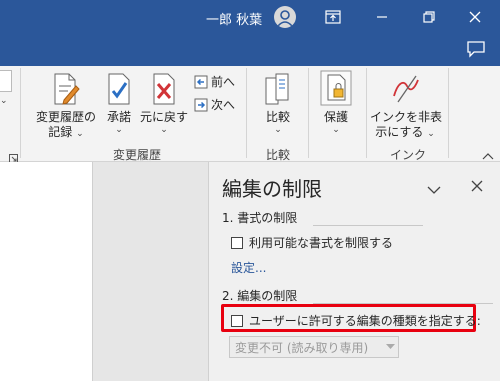 This screenshot has height=381, width=500. I want to click on editing-restriction-option: ユーザーに許可する編集の種類を指定する:, so click(356, 320).